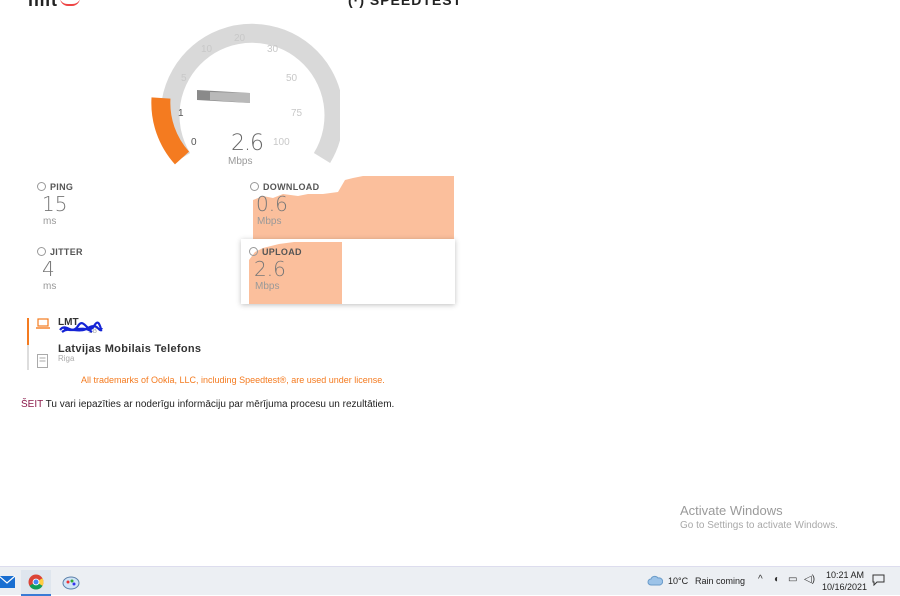 This screenshot has height=596, width=900. I want to click on lmt-logo: lmt, so click(54, 5).